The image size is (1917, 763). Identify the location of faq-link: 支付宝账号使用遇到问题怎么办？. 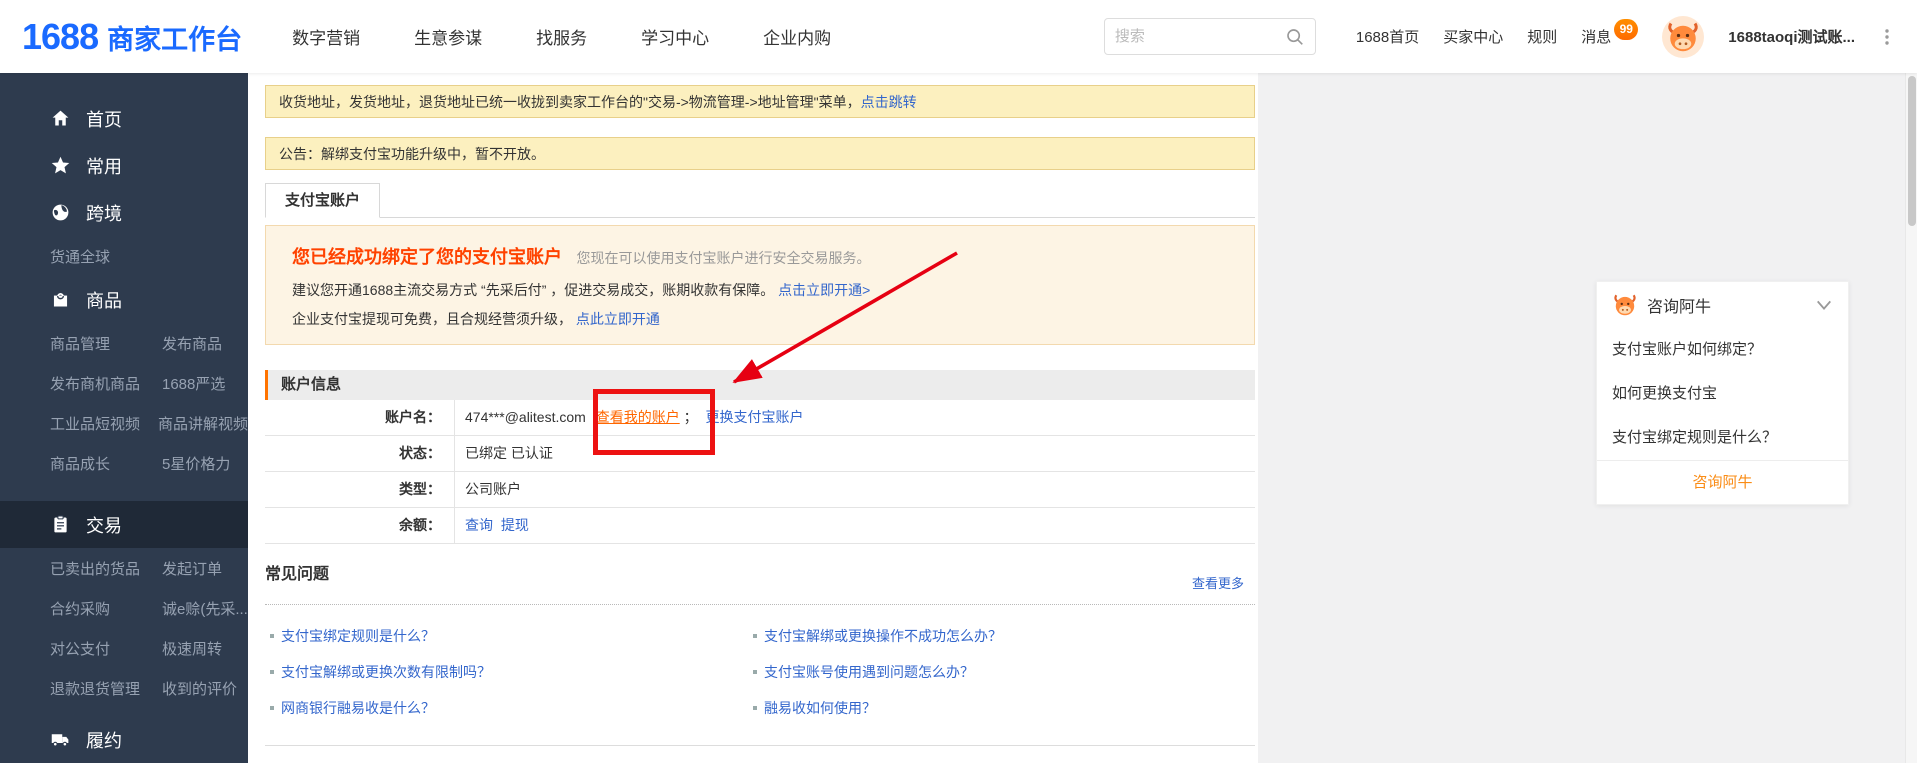
(863, 672).